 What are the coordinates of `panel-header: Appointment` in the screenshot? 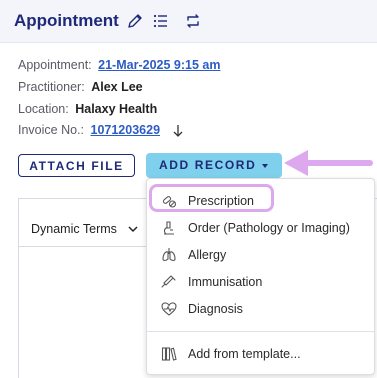 It's located at (188, 21).